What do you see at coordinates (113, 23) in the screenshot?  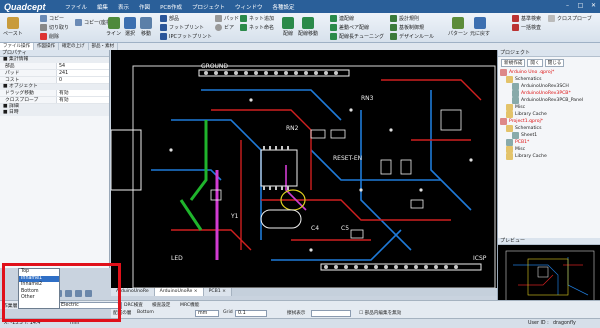 I see `line-icon` at bounding box center [113, 23].